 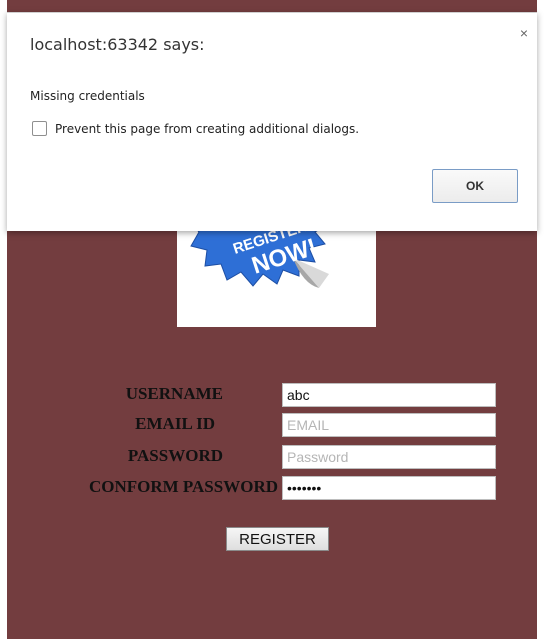 What do you see at coordinates (524, 33) in the screenshot?
I see `close-icon: ×` at bounding box center [524, 33].